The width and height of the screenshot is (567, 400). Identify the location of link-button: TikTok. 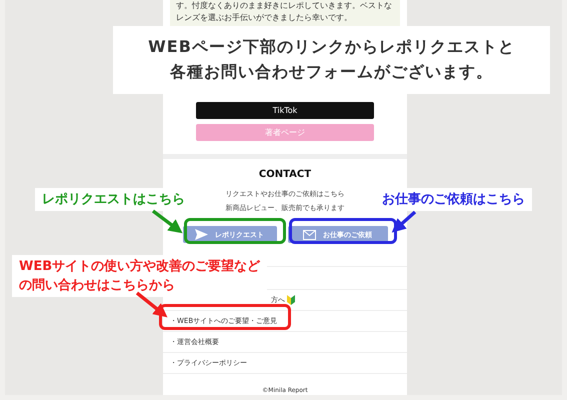
(285, 110).